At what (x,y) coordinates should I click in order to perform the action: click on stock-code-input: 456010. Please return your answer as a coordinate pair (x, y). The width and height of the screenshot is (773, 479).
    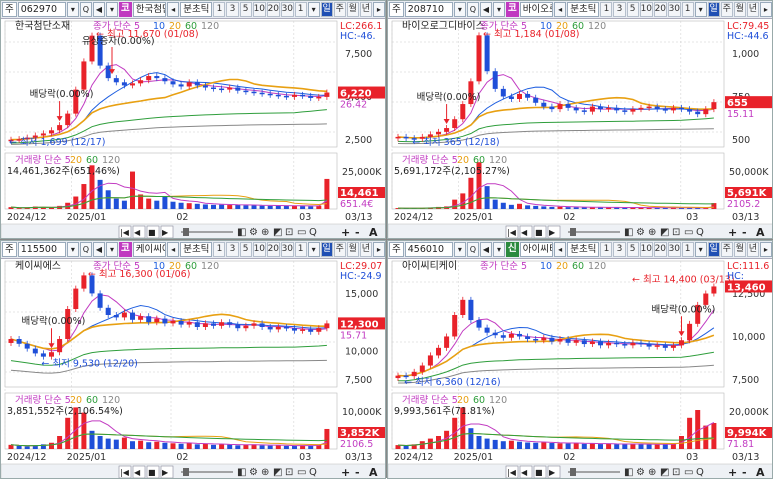
    Looking at the image, I should click on (428, 249).